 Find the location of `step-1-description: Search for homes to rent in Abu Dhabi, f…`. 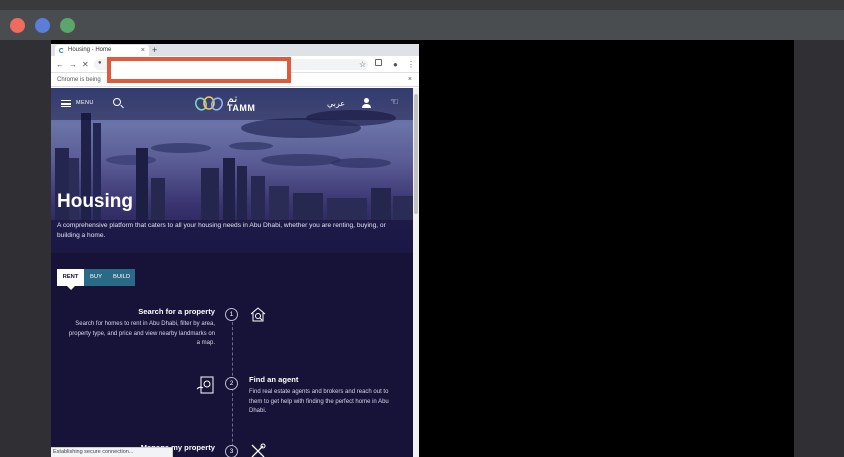

step-1-description: Search for homes to rent in Abu Dhabi, f… is located at coordinates (141, 333).